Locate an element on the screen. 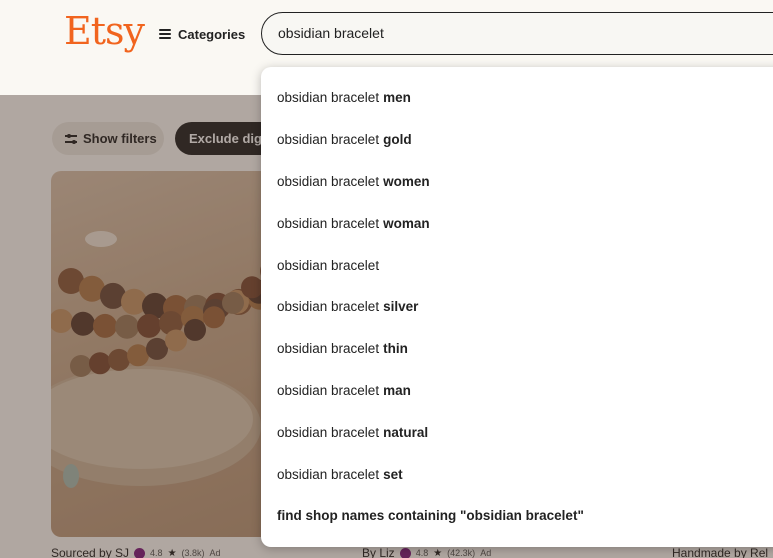 Image resolution: width=773 pixels, height=558 pixels. suggestion-item: obsidian bracelet set is located at coordinates (517, 474).